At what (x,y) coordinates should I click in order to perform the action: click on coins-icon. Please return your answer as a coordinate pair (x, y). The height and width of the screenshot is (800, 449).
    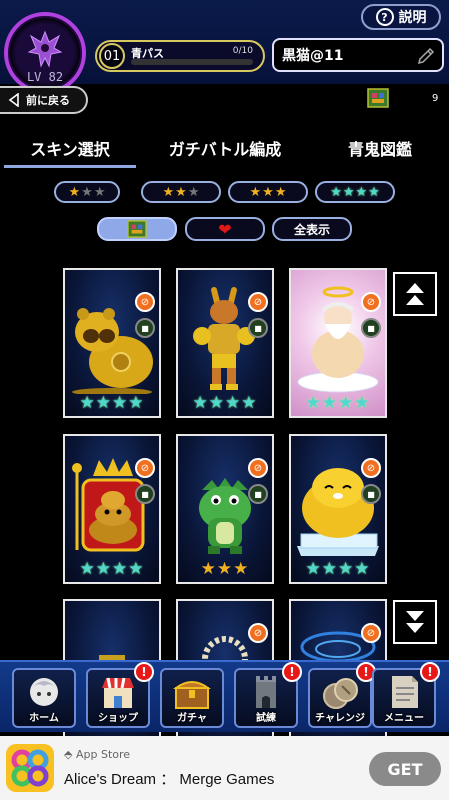
    Looking at the image, I should click on (340, 693).